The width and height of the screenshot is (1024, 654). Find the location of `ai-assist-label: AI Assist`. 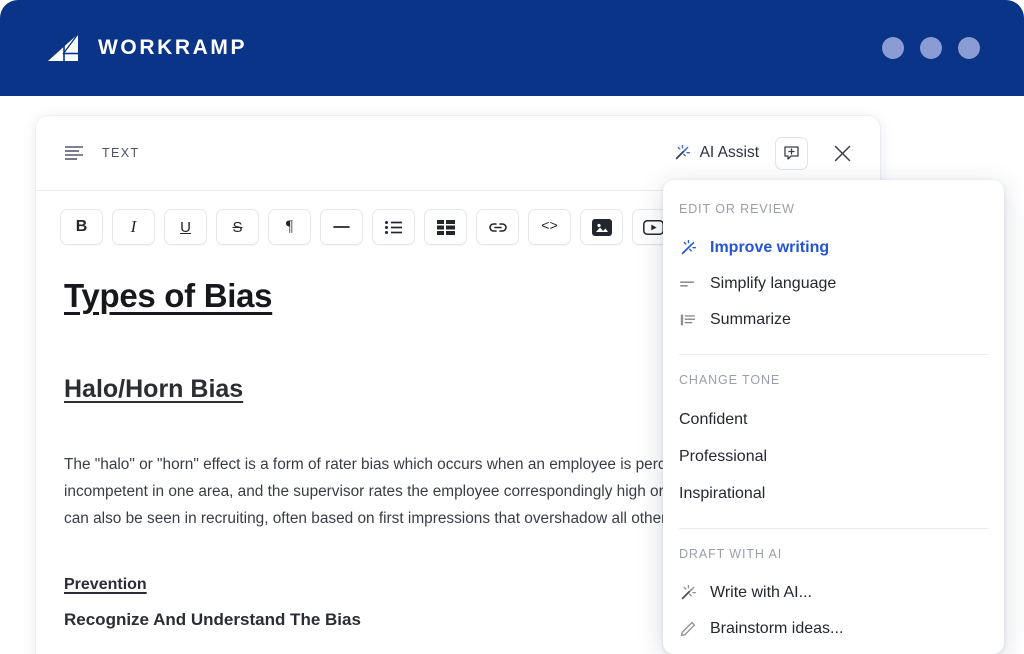

ai-assist-label: AI Assist is located at coordinates (729, 152).